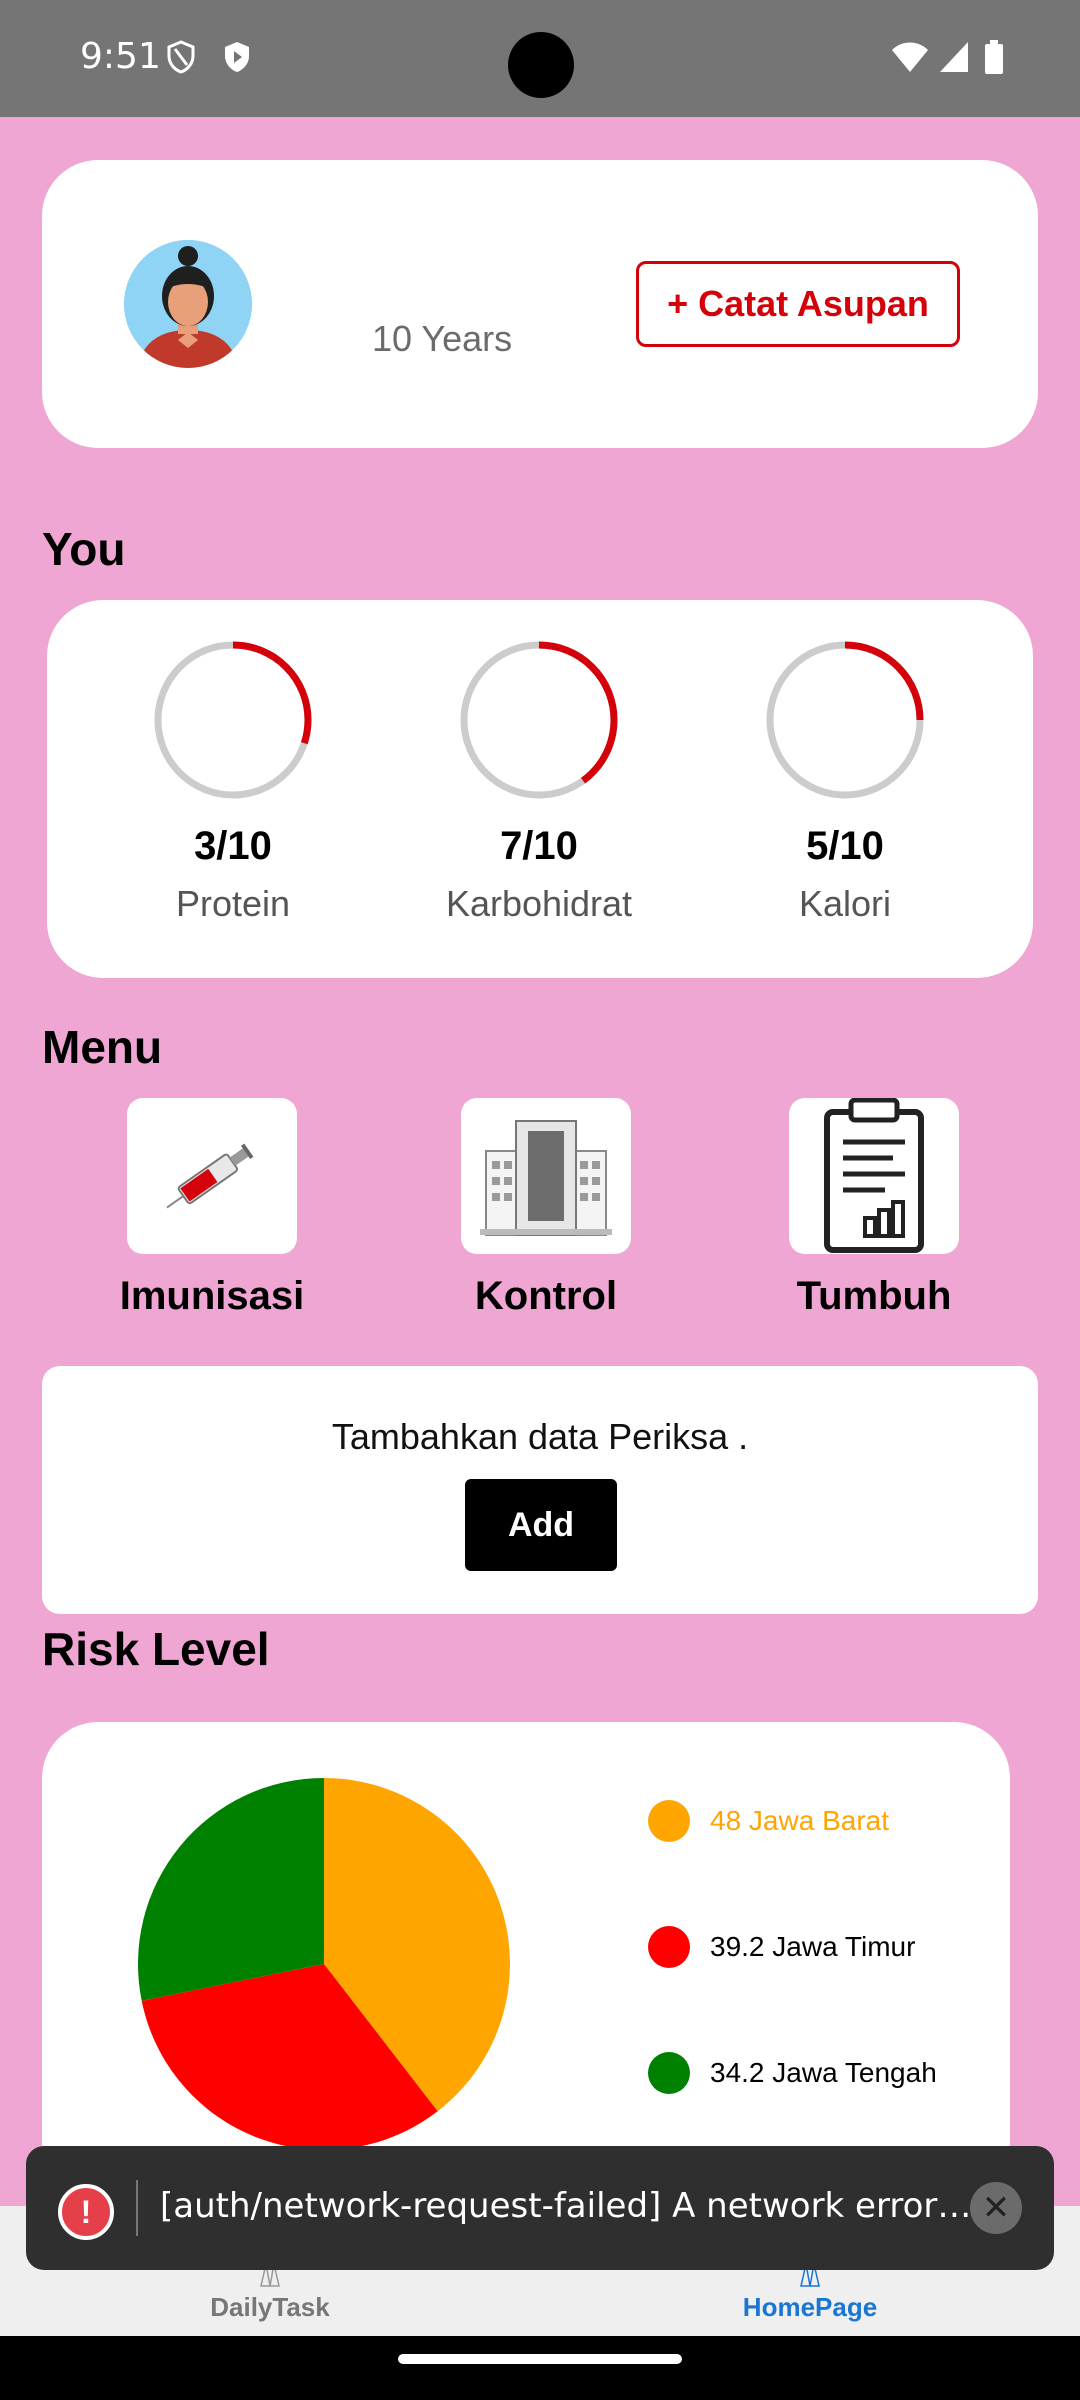 The image size is (1080, 2400). I want to click on syringe-icon, so click(210, 1176).